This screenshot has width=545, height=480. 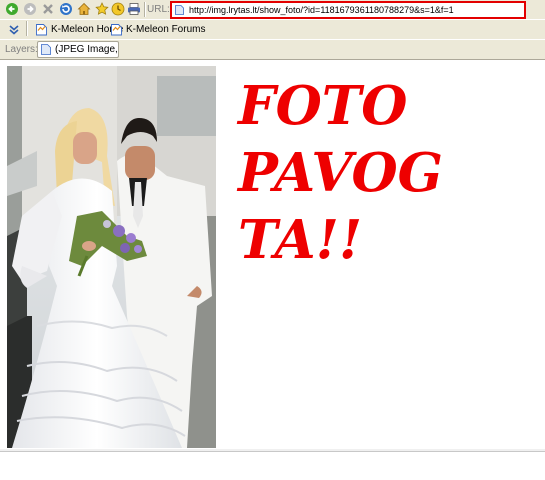 I want to click on bookmark-label: K-Meleon Forums, so click(x=166, y=29).